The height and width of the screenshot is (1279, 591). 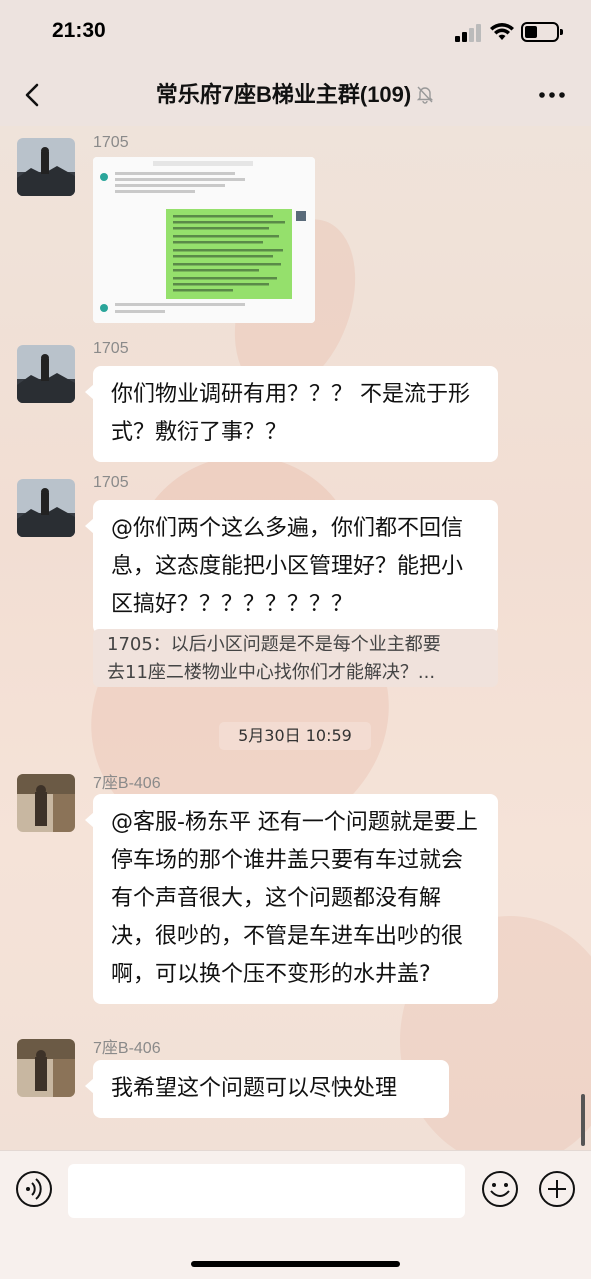 What do you see at coordinates (266, 1191) in the screenshot?
I see `message-input` at bounding box center [266, 1191].